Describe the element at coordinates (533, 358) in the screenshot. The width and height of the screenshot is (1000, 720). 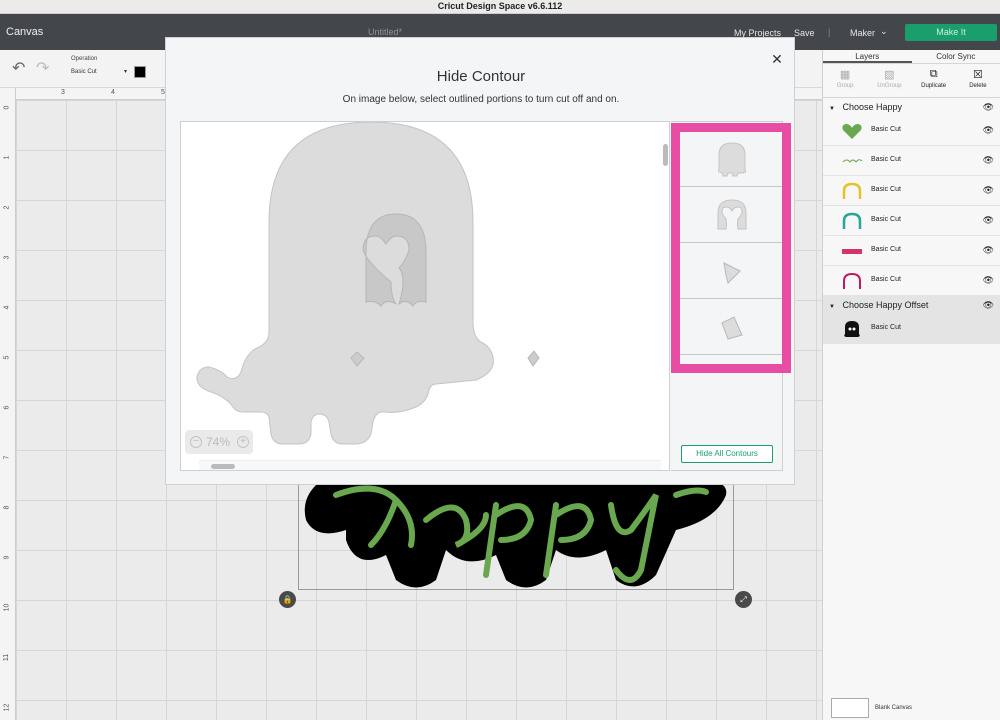
I see `small-diamond-shape` at that location.